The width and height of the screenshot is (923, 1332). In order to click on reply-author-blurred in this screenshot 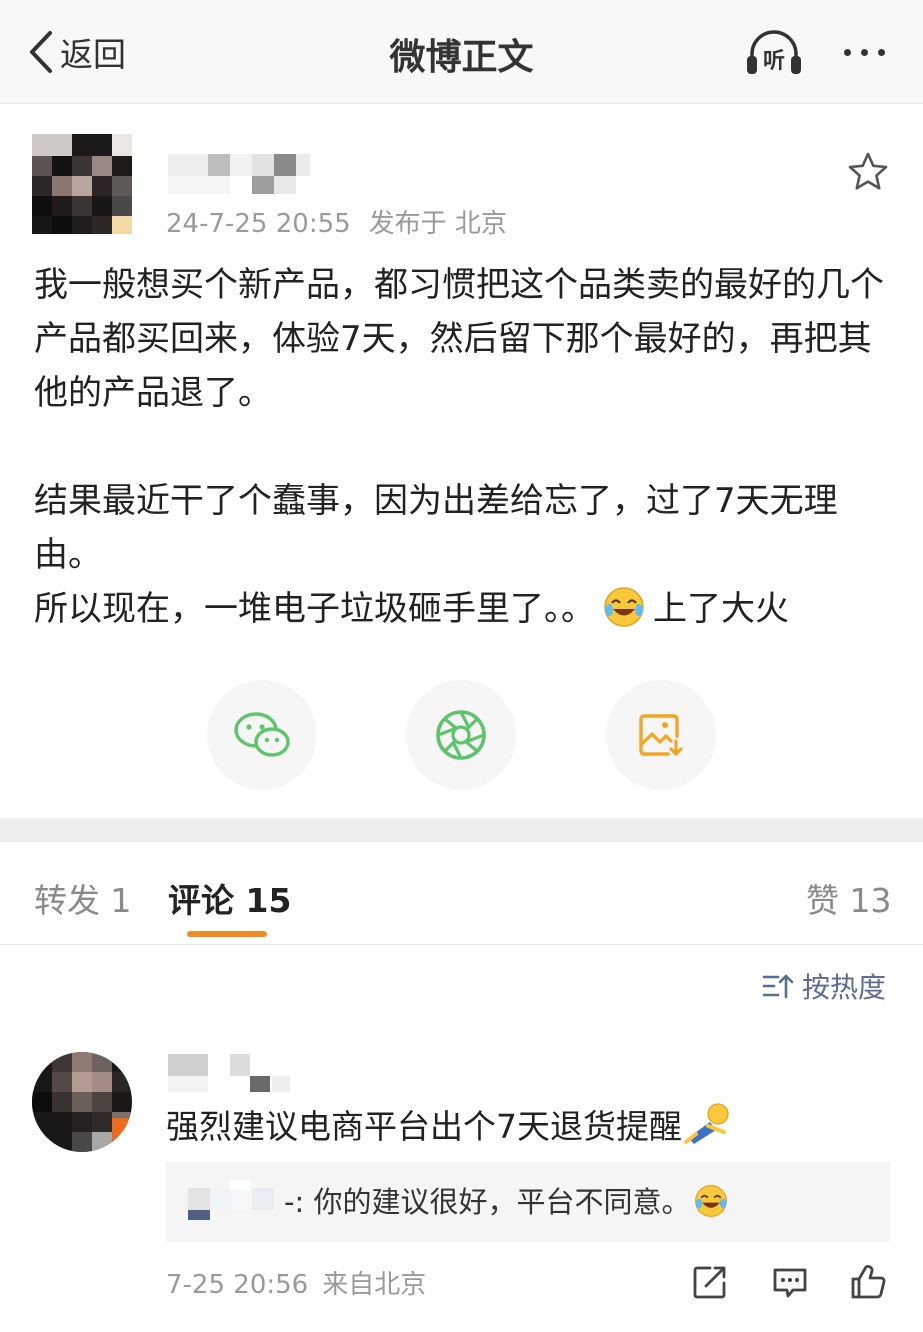, I will do `click(236, 1200)`.